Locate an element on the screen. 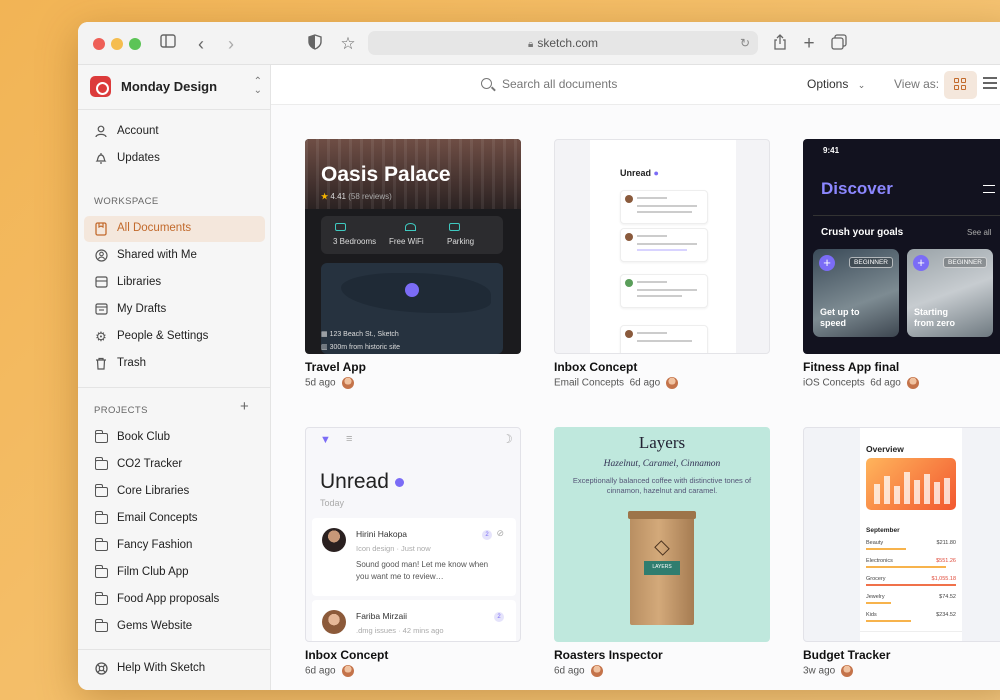  project-label: Book Club is located at coordinates (144, 437).